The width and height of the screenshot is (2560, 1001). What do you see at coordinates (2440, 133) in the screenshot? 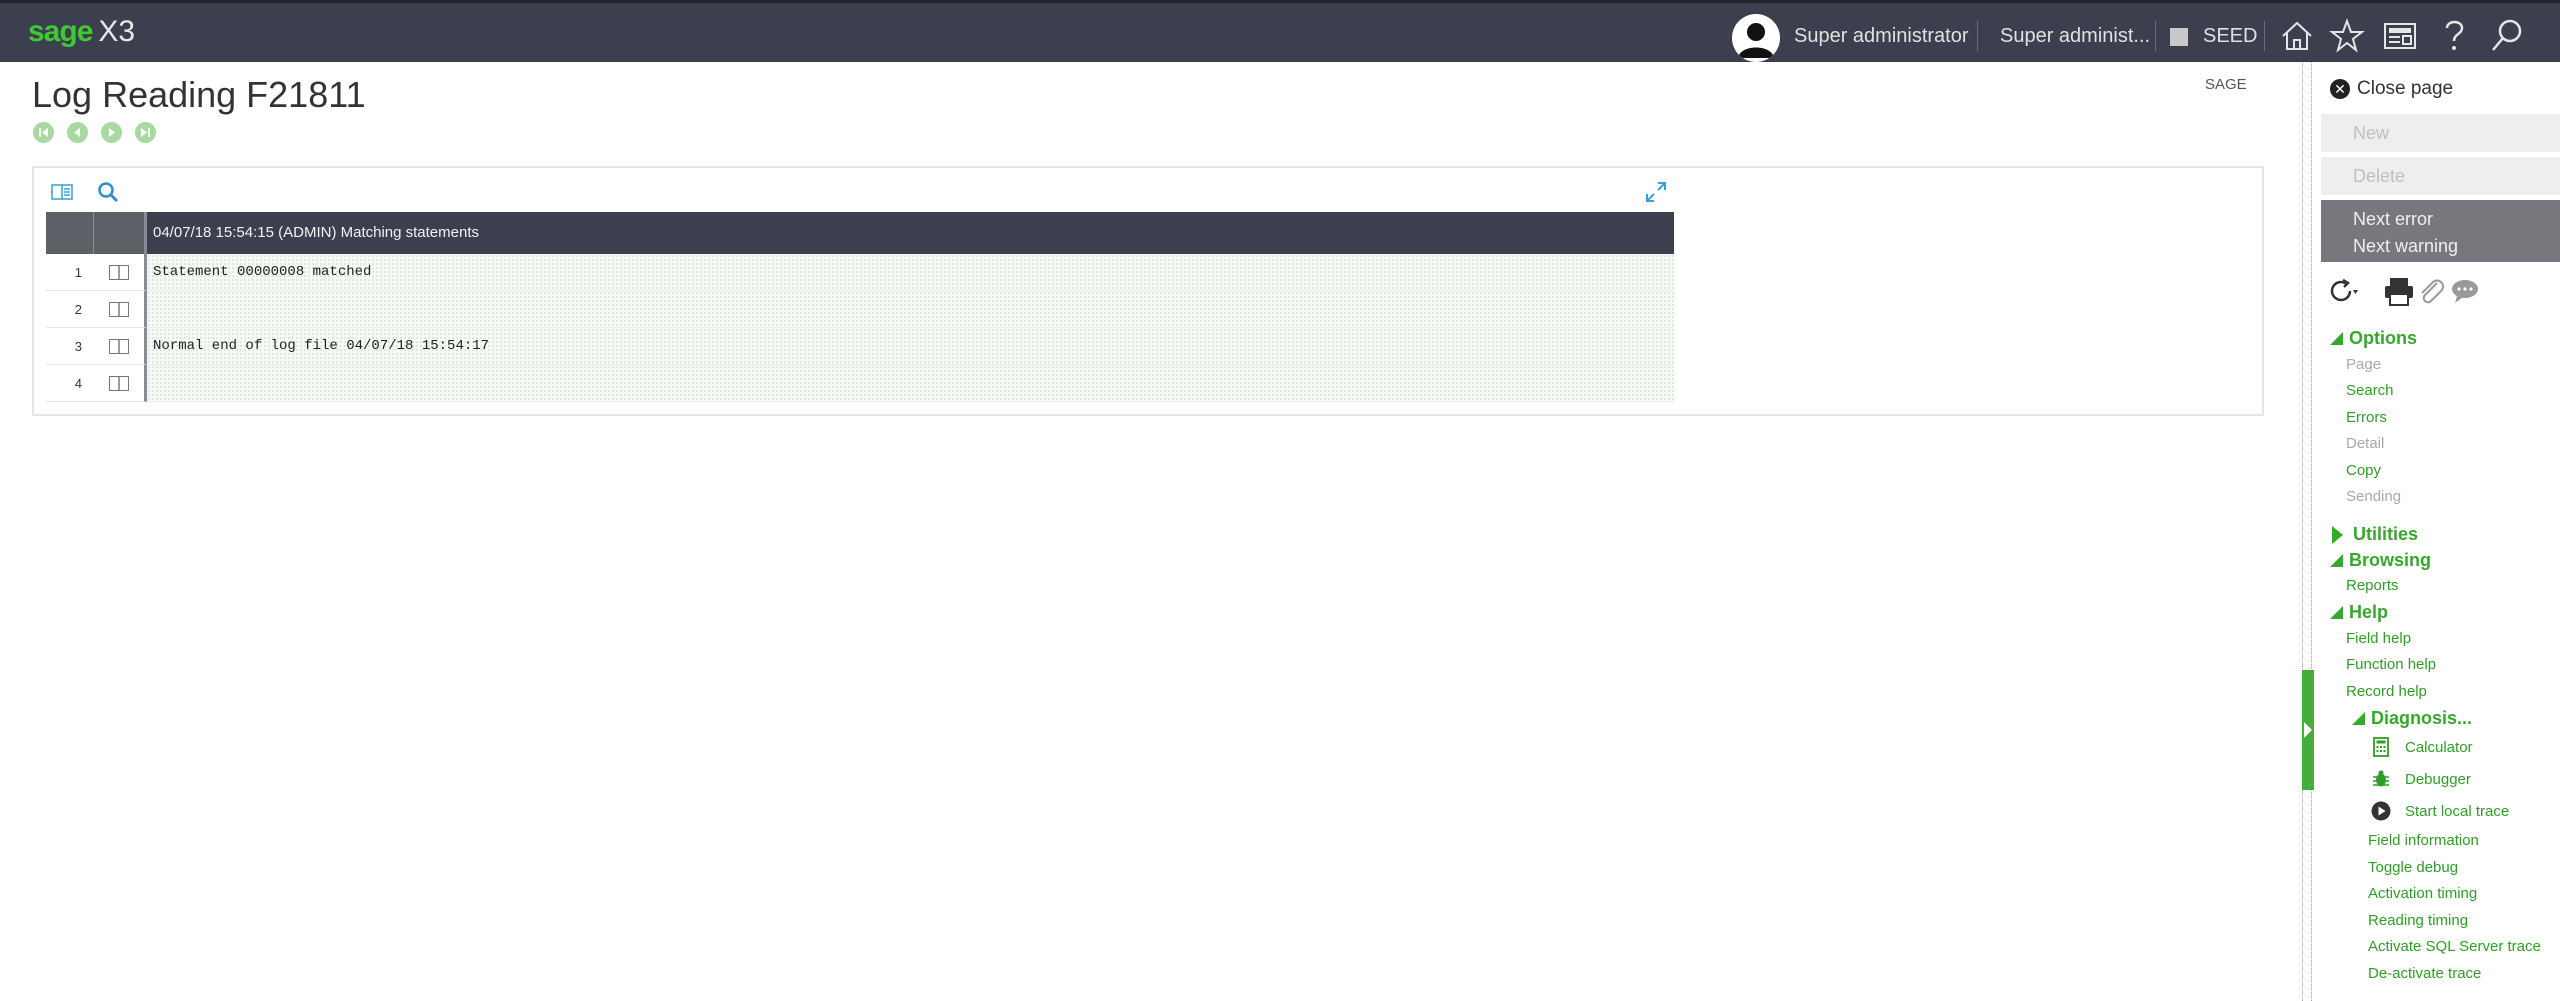
I see `new-button: New` at bounding box center [2440, 133].